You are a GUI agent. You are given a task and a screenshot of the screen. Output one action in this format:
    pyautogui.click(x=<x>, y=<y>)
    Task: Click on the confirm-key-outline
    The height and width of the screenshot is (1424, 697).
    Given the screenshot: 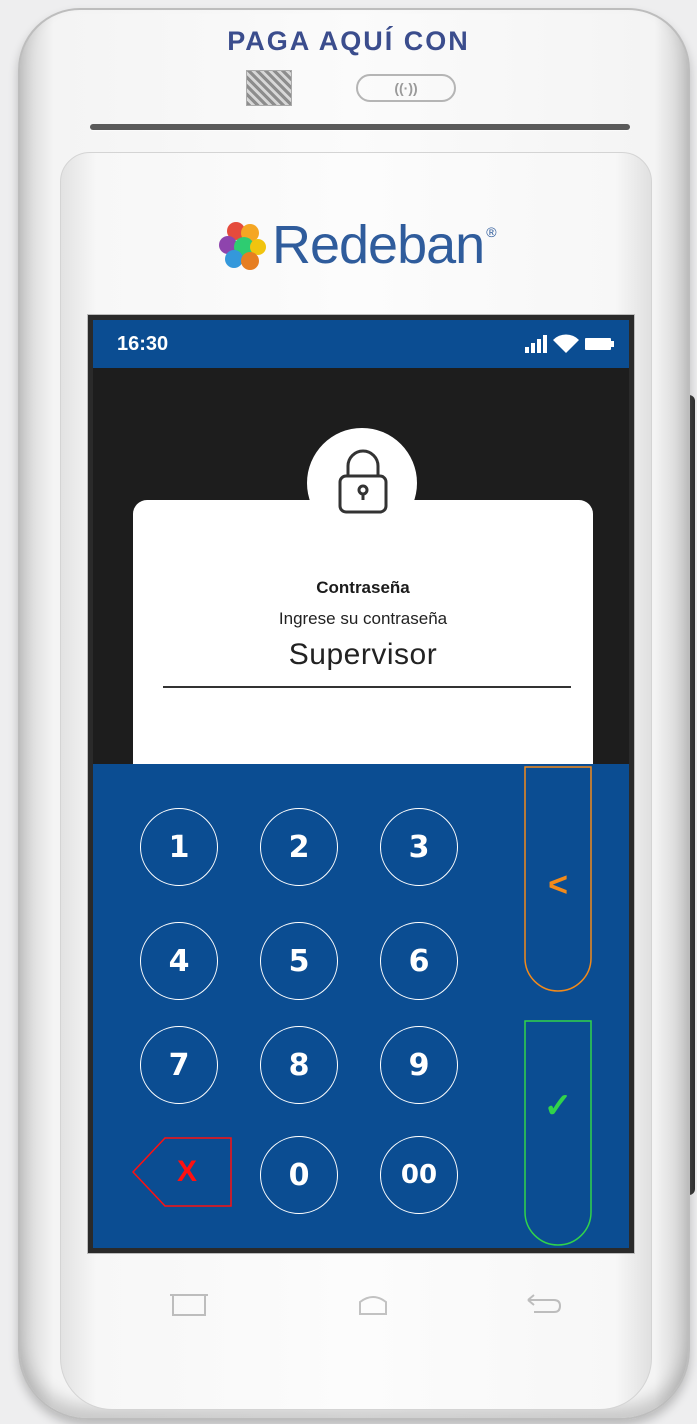 What is the action you would take?
    pyautogui.click(x=558, y=1133)
    